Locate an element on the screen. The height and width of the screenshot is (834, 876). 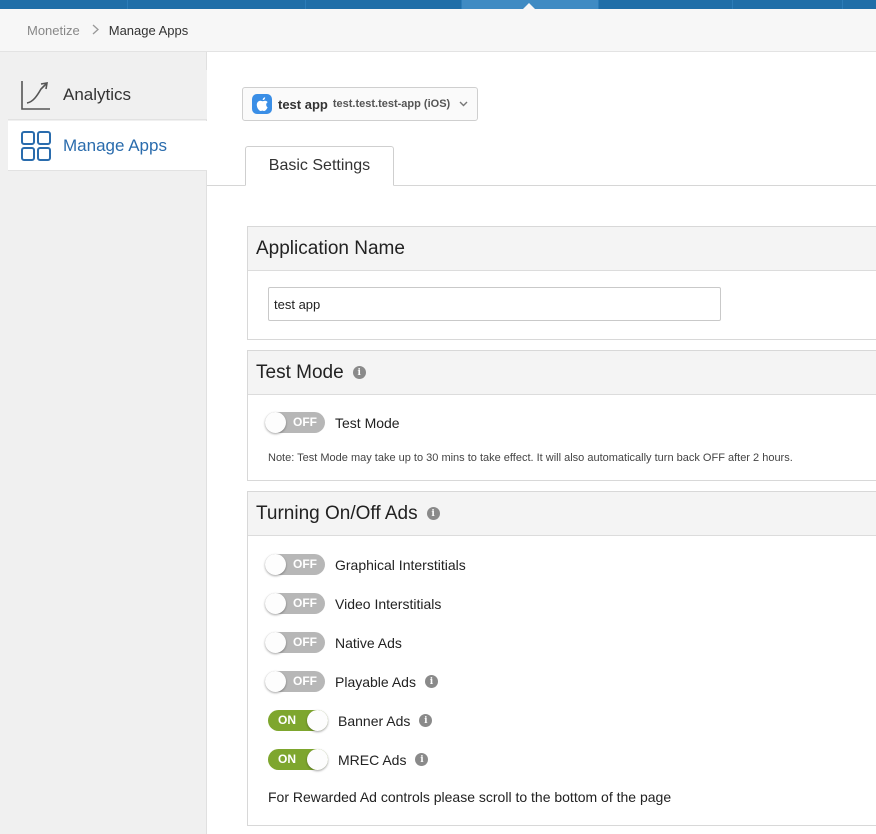
playable-ads-toggle: OFF is located at coordinates (295, 681).